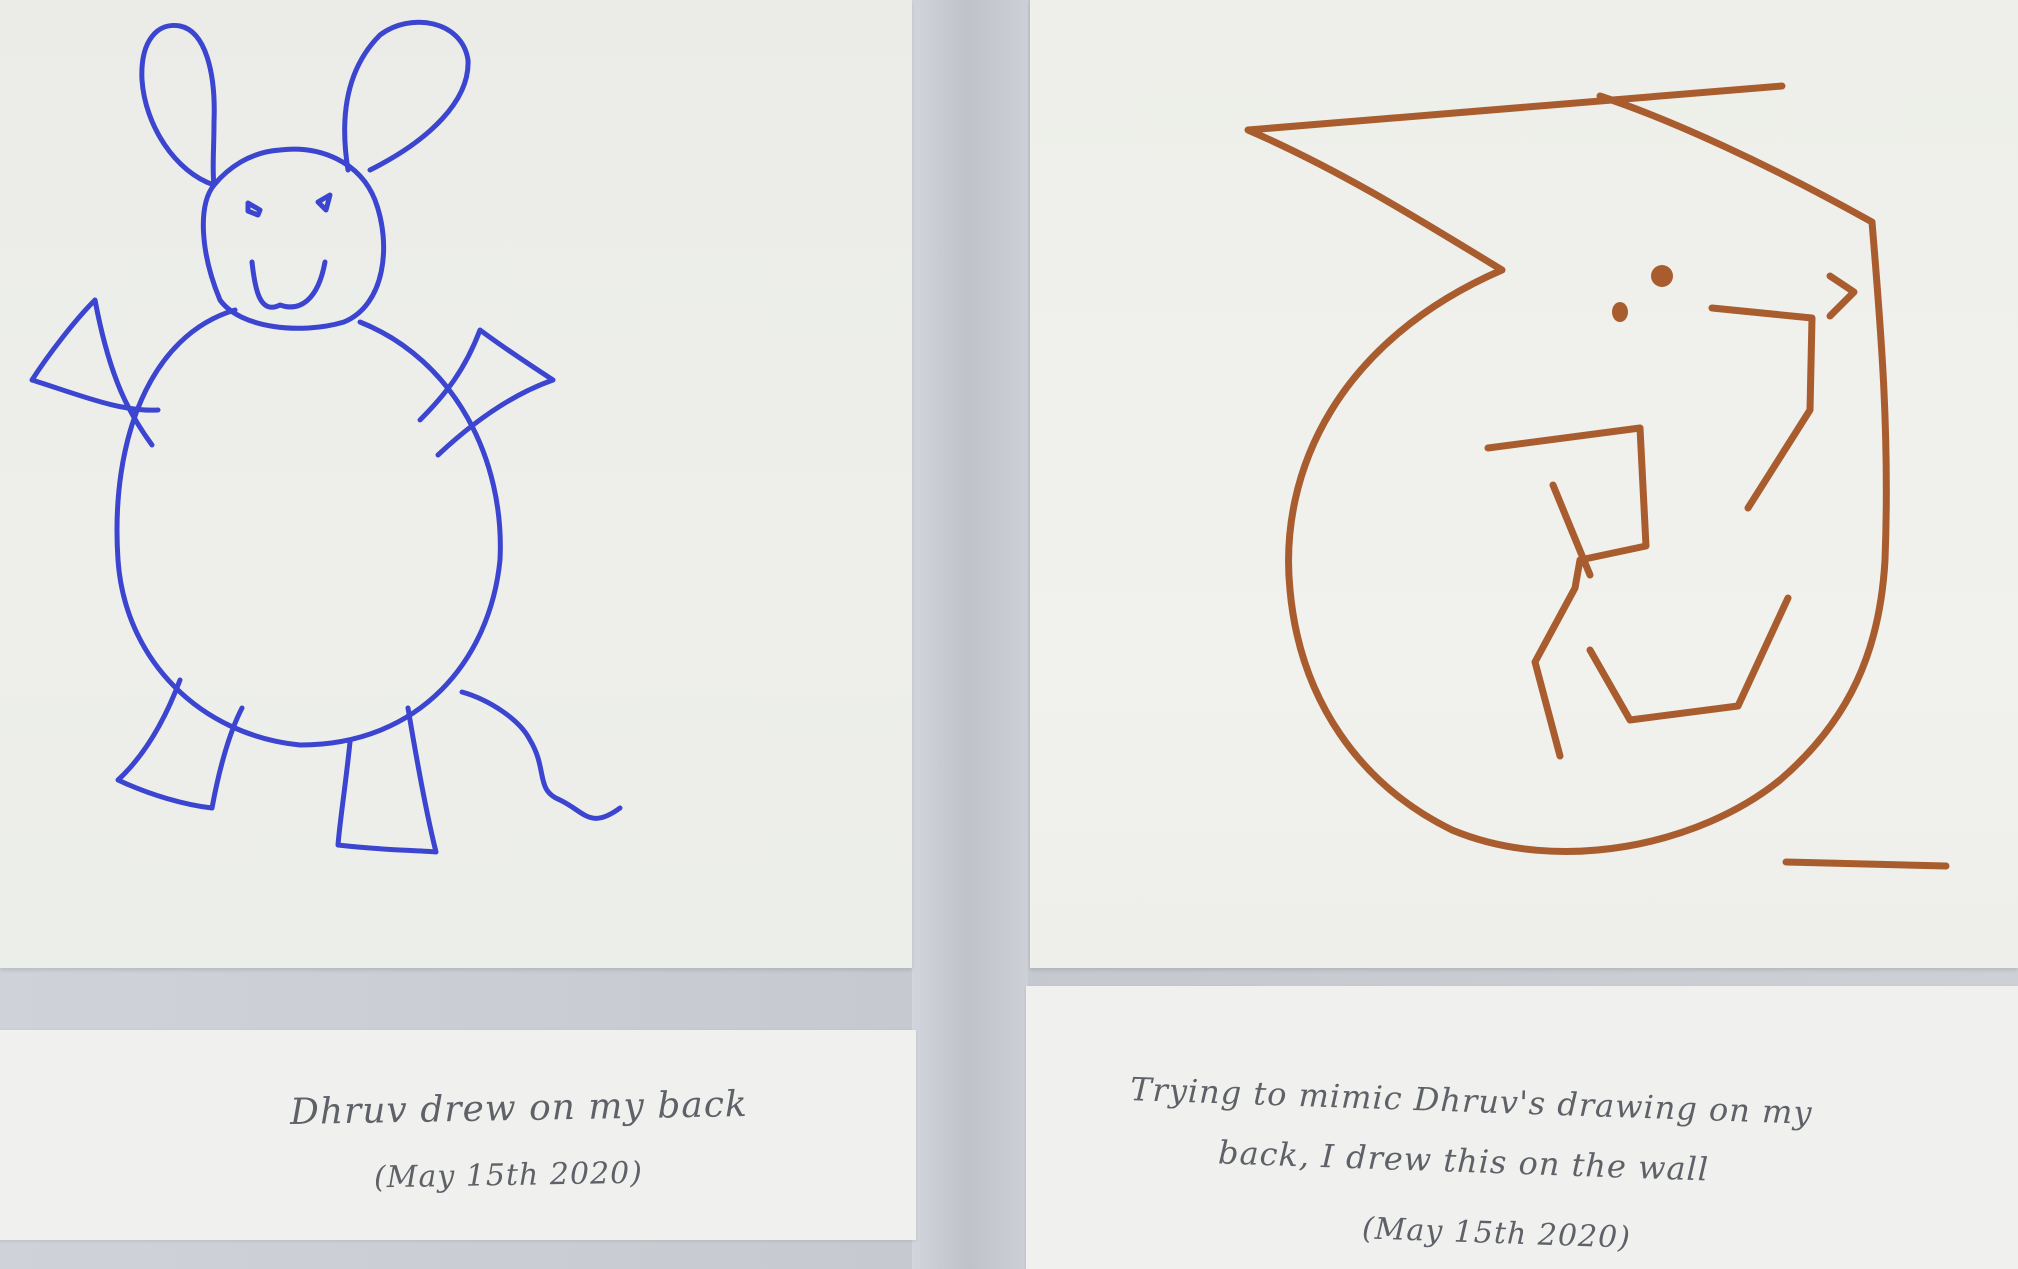 This screenshot has height=1269, width=2018. Describe the element at coordinates (508, 1175) in the screenshot. I see `left-caption-line-2: (May 15th 2020)` at that location.